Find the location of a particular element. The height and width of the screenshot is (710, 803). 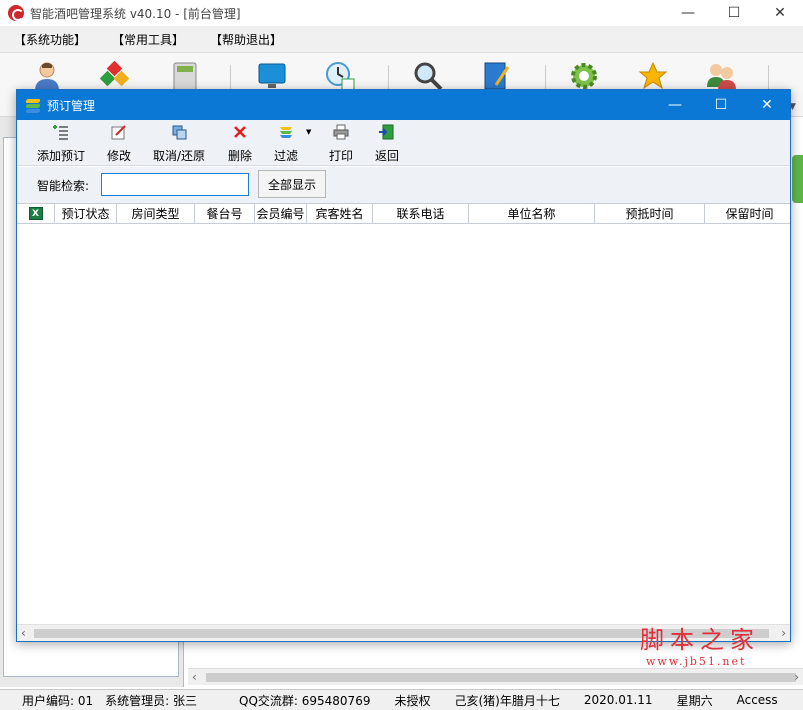

show-all-button: 全部显示 is located at coordinates (292, 184).